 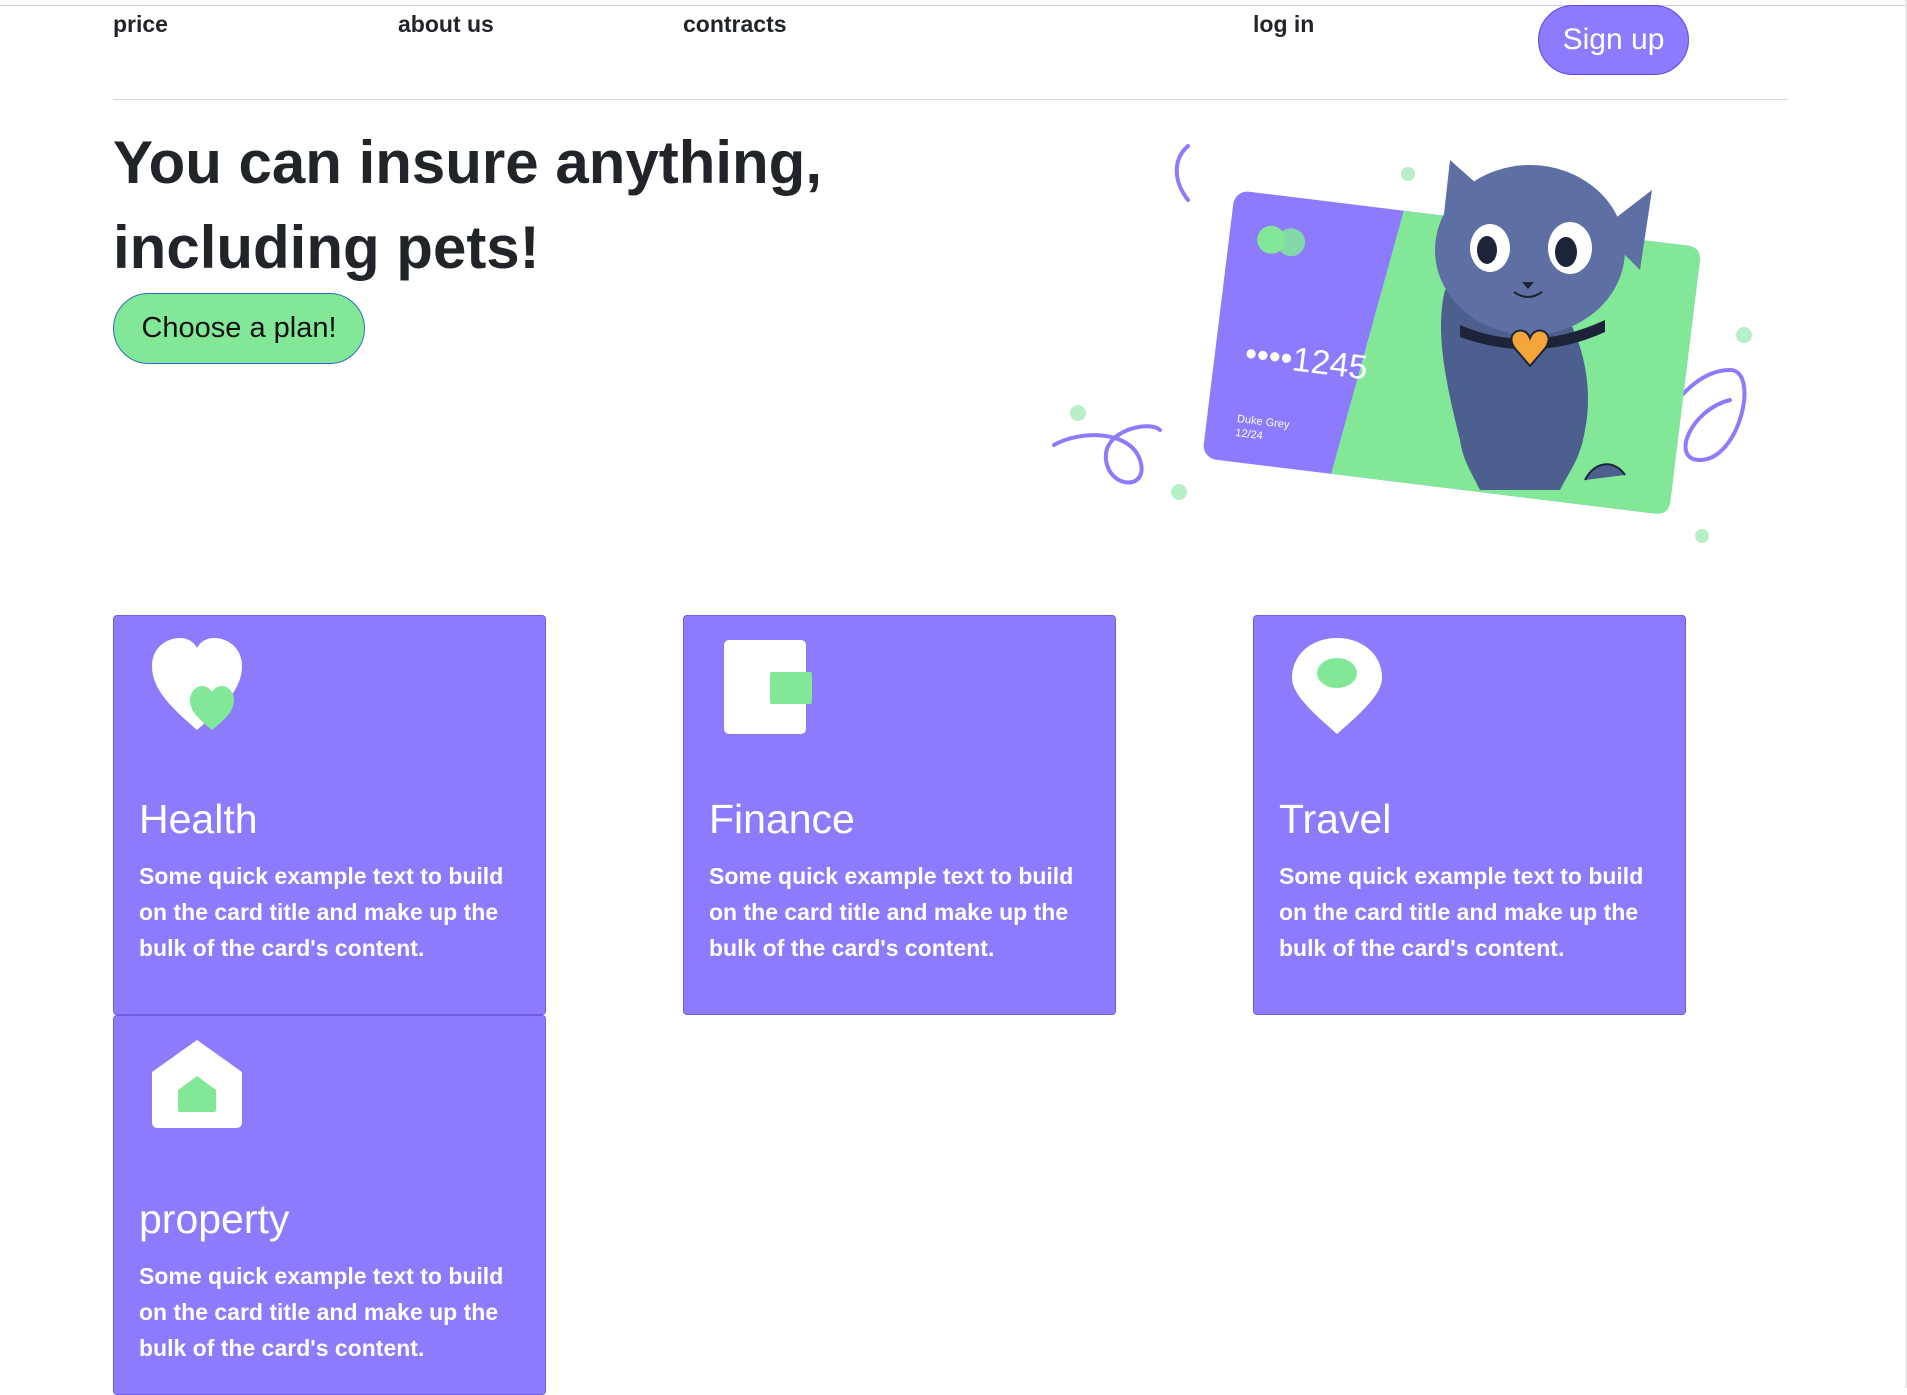 I want to click on nav-link-about-us: about us, so click(x=446, y=24).